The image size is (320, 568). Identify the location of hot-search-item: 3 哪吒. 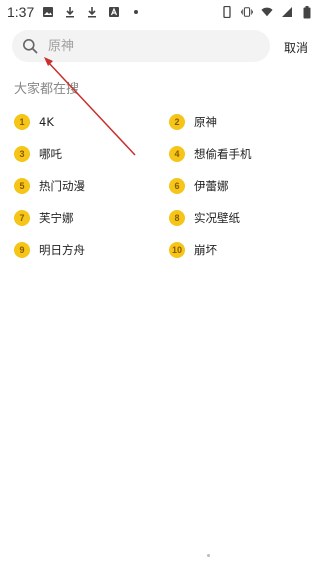
(91, 154).